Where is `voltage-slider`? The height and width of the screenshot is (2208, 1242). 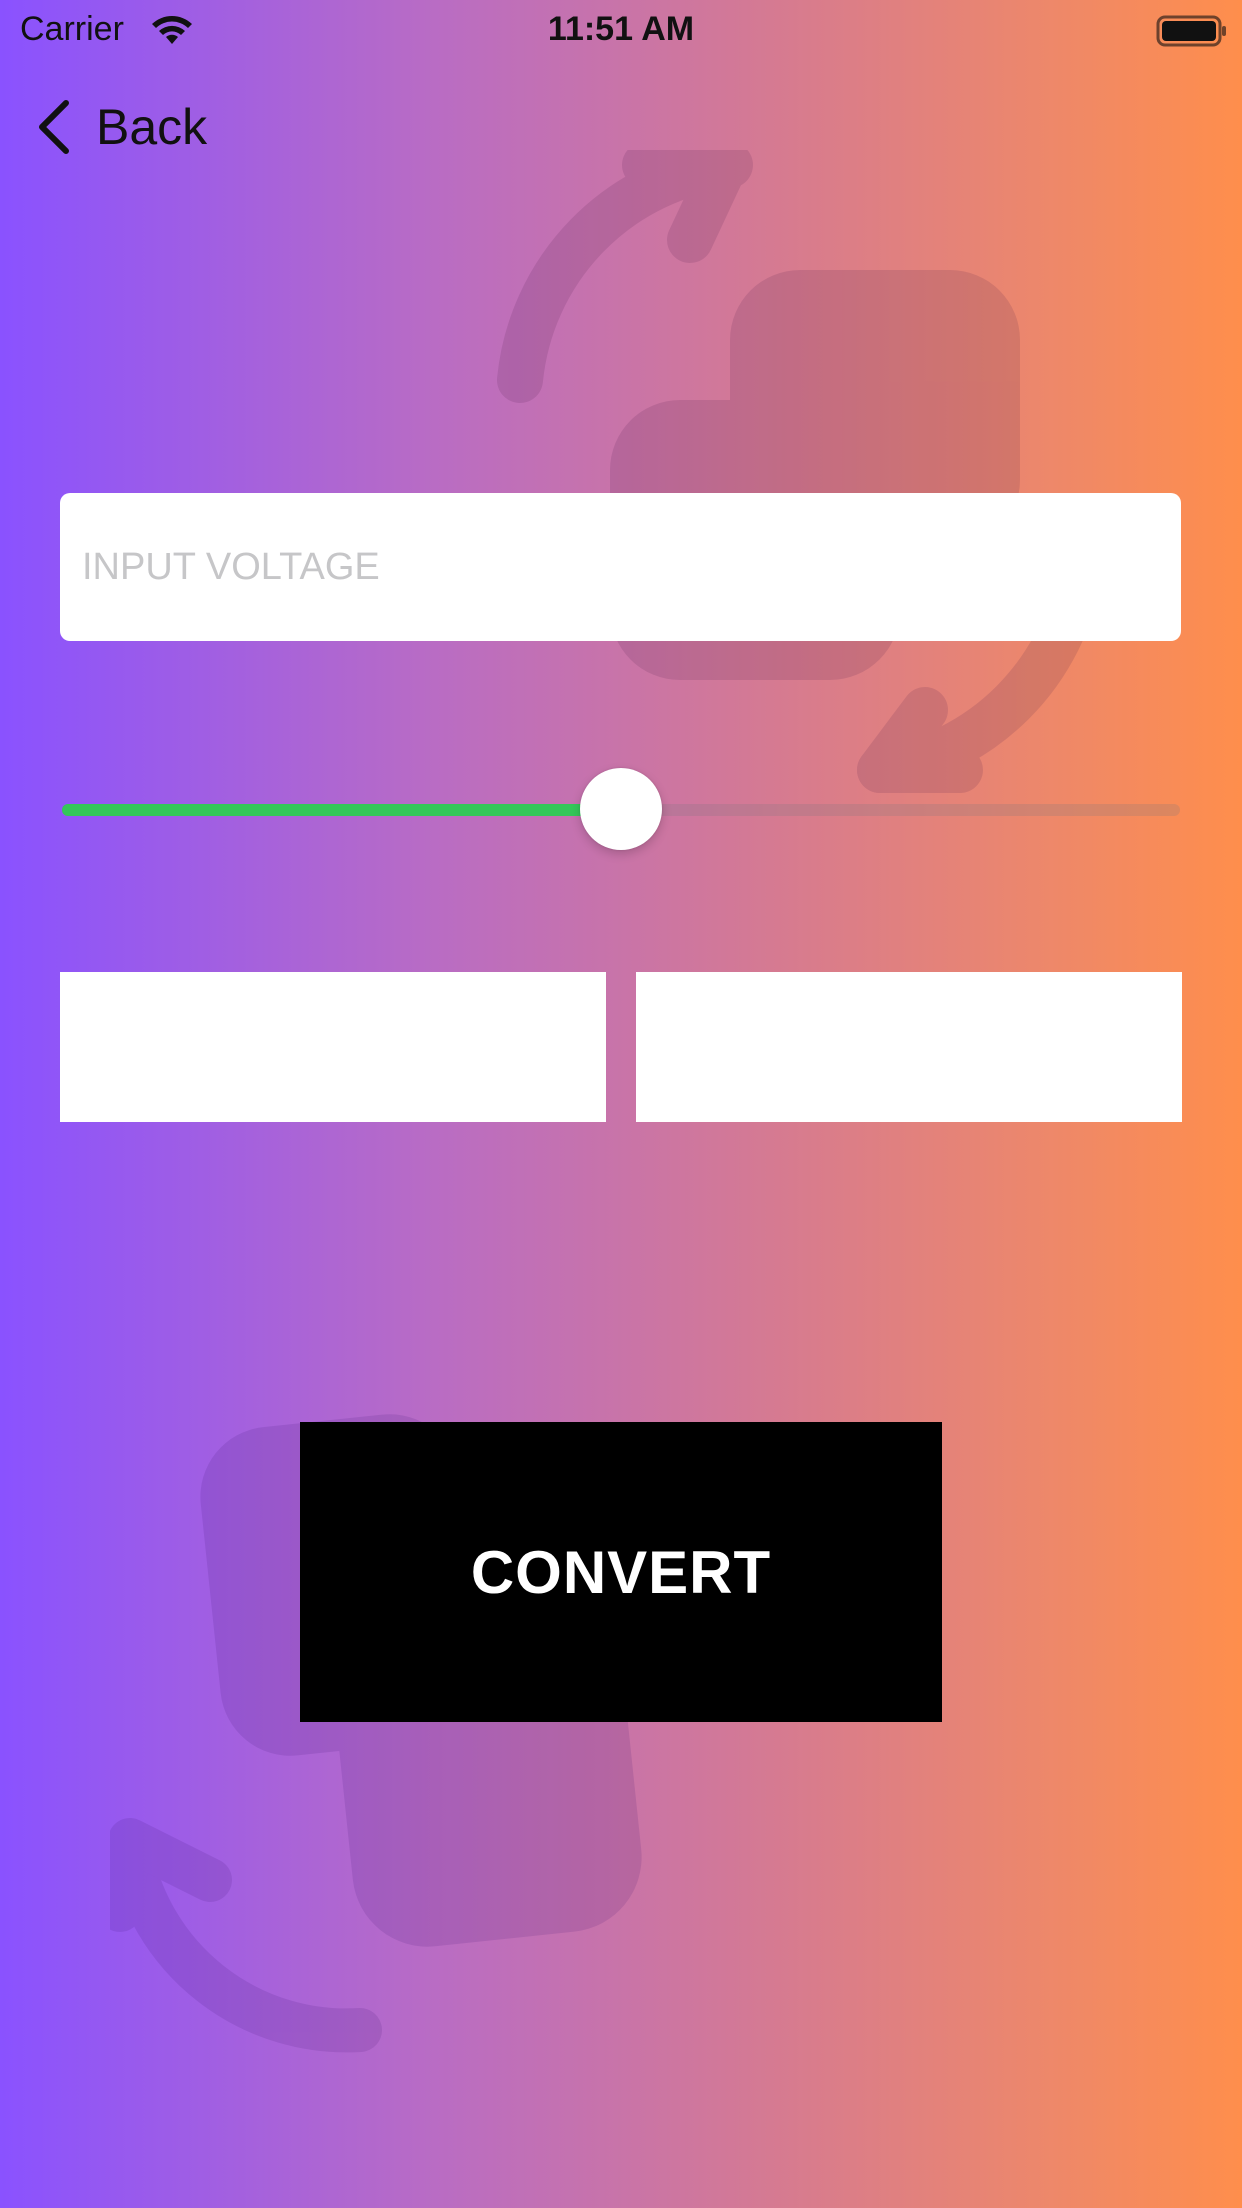
voltage-slider is located at coordinates (621, 809).